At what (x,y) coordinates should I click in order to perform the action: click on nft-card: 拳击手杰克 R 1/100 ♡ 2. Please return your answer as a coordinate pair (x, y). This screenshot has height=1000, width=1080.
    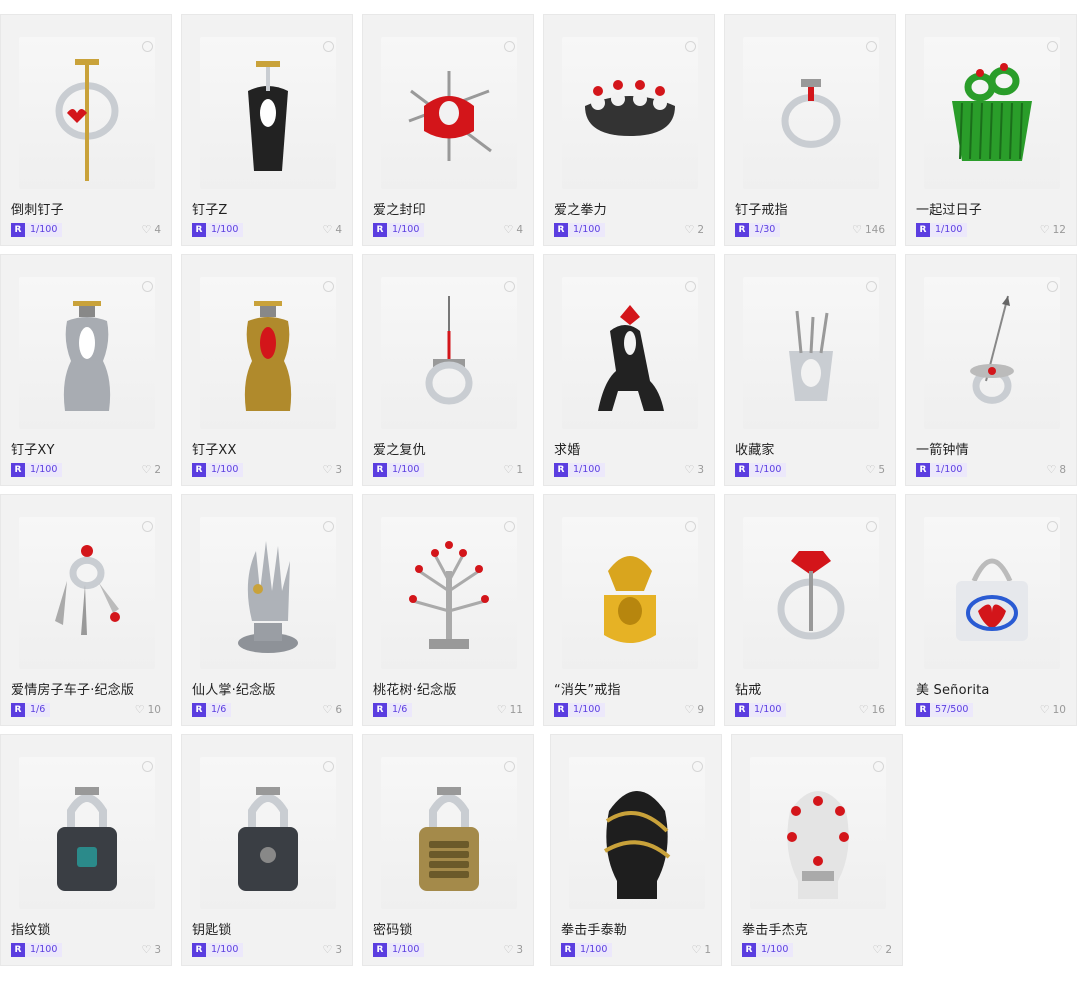
    Looking at the image, I should click on (817, 850).